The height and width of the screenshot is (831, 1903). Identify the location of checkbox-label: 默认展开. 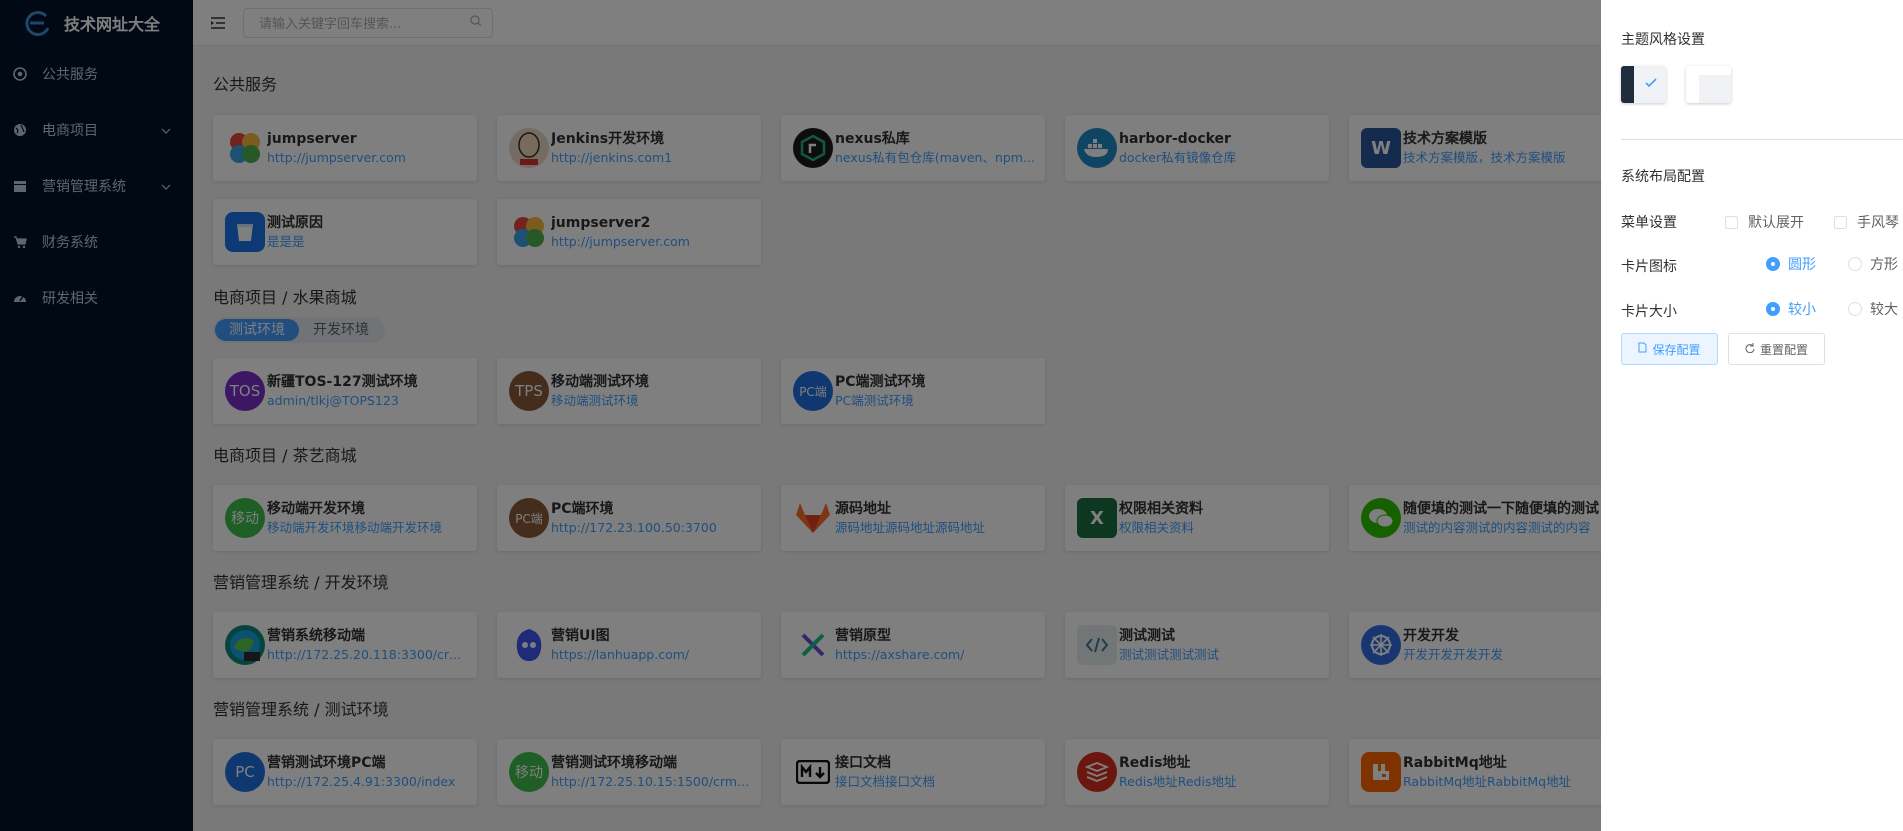
(1776, 223).